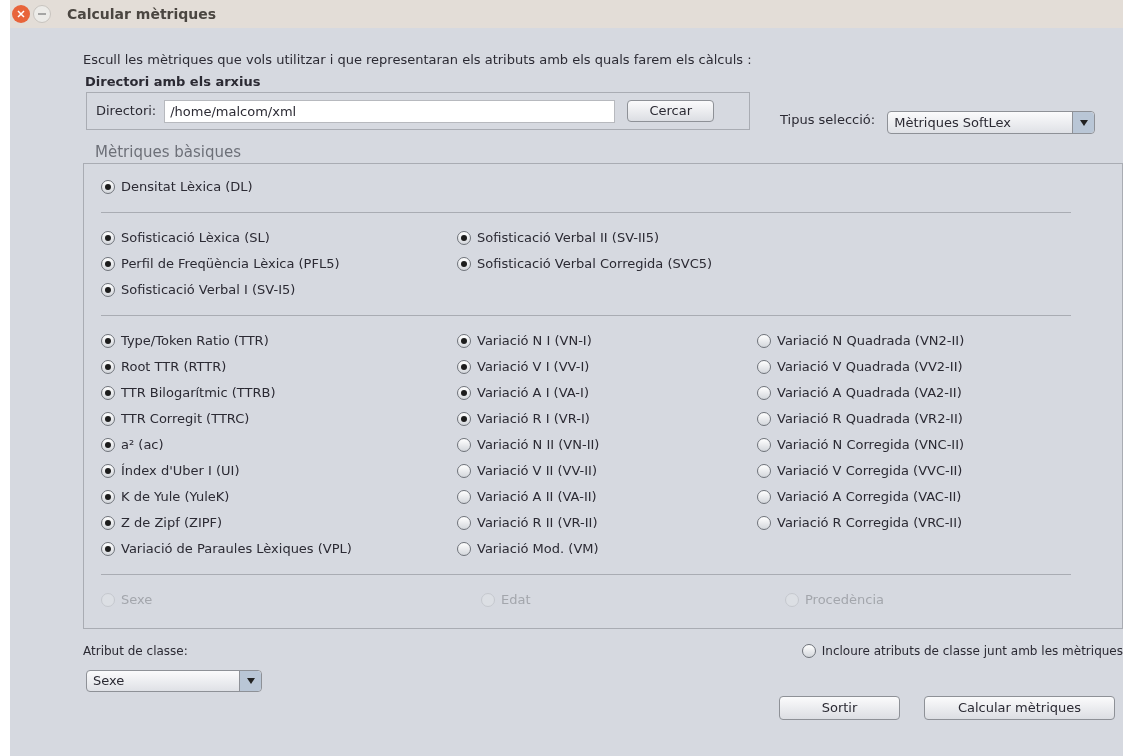  I want to click on option-label: Root TTR (RTTR), so click(174, 367).